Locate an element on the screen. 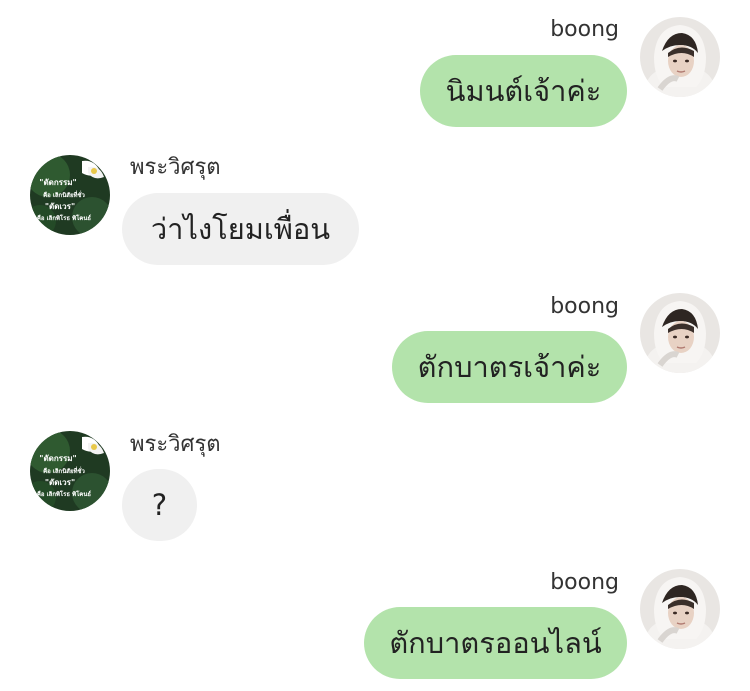 This screenshot has width=750, height=691. message-text: ? is located at coordinates (159, 505).